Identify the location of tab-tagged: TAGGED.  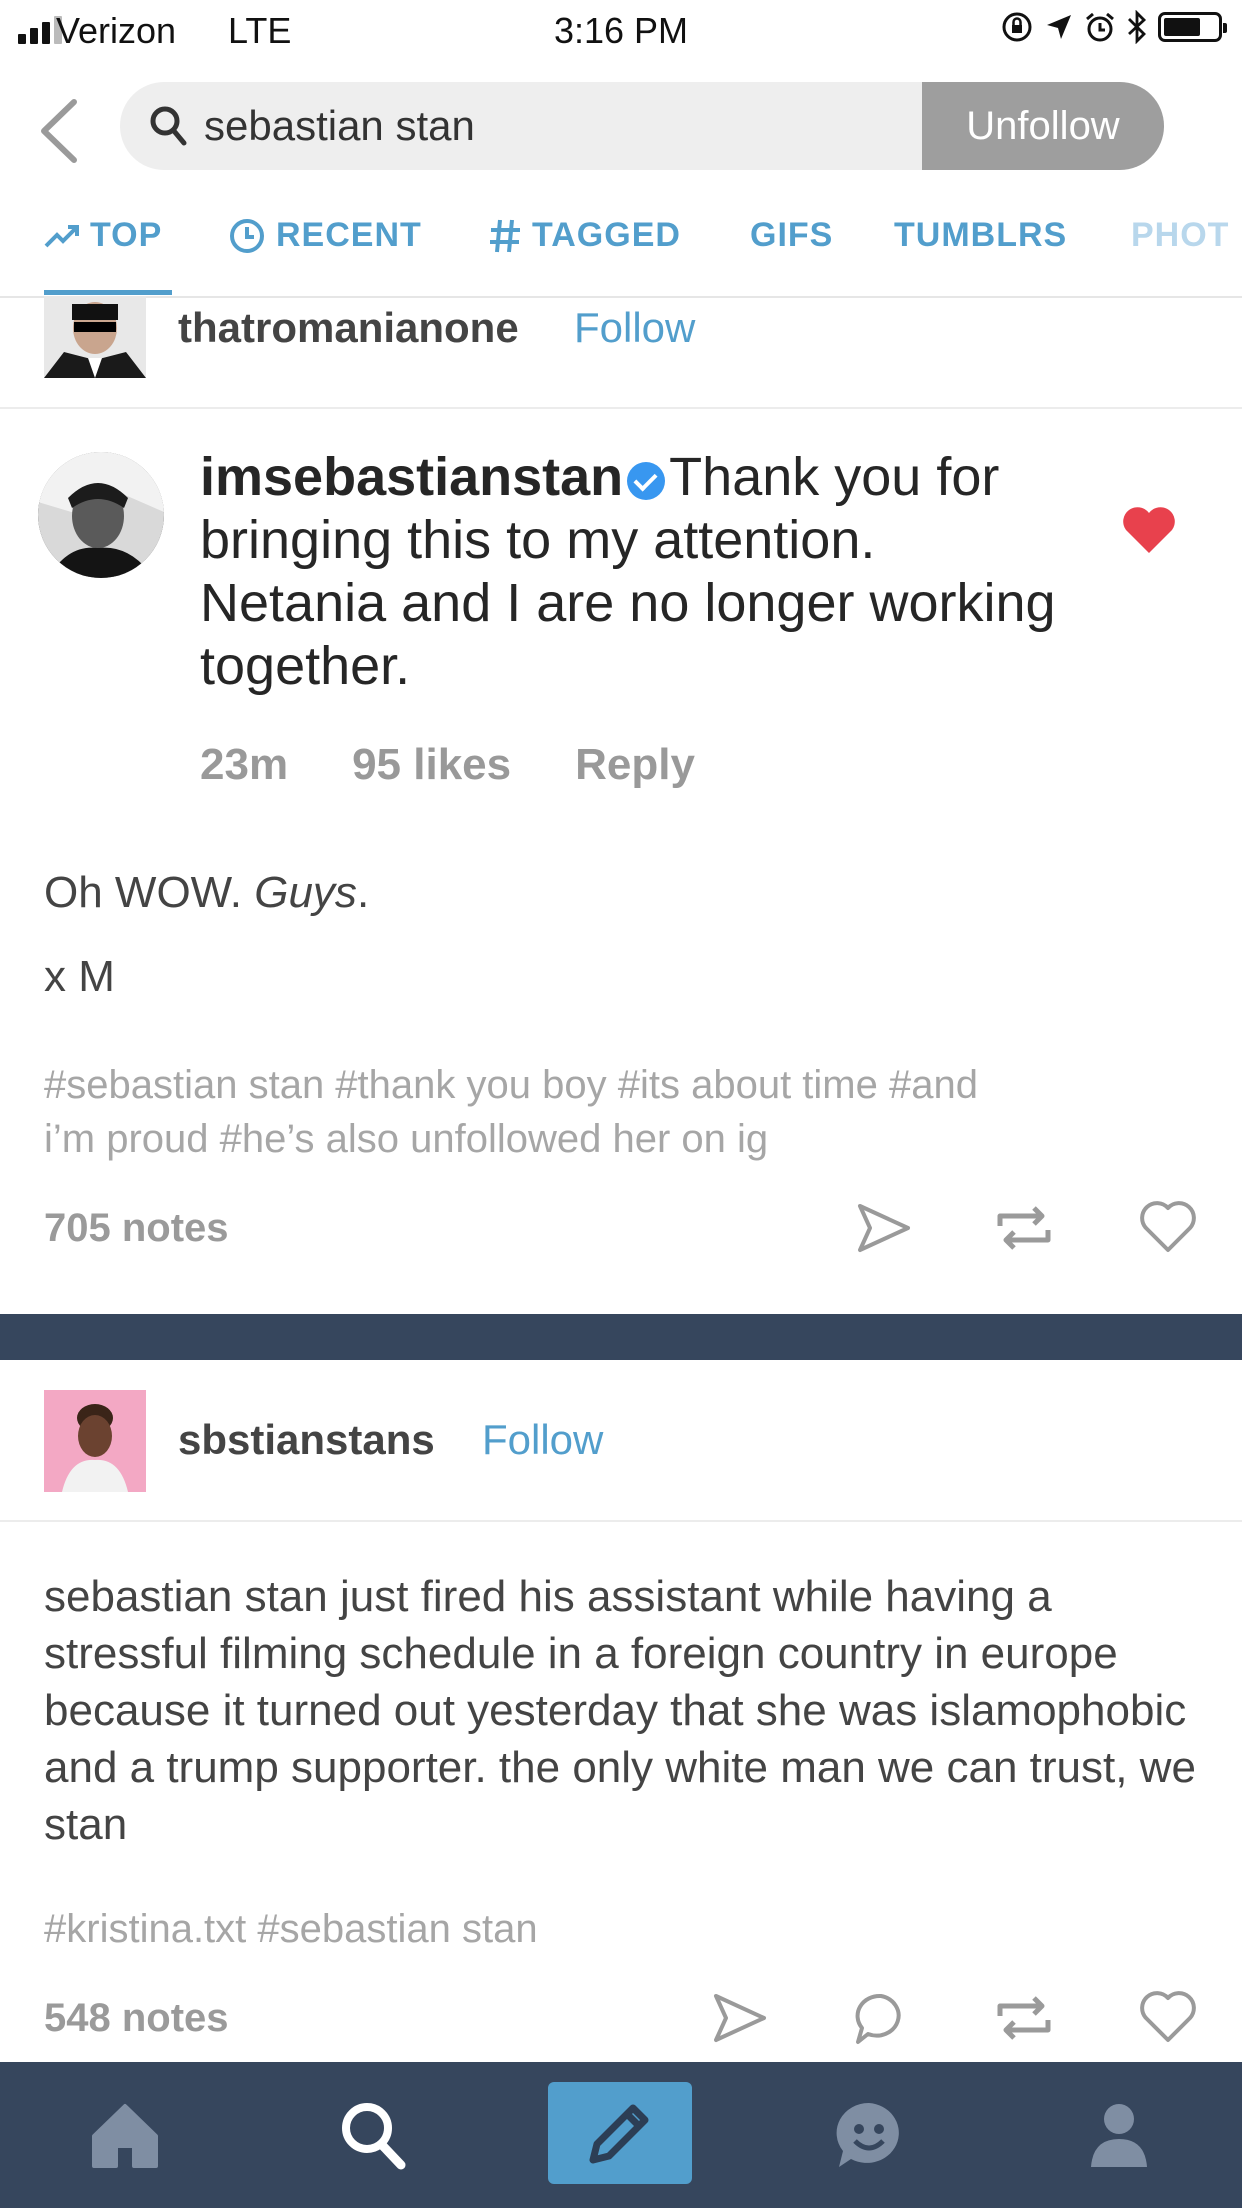
(584, 235).